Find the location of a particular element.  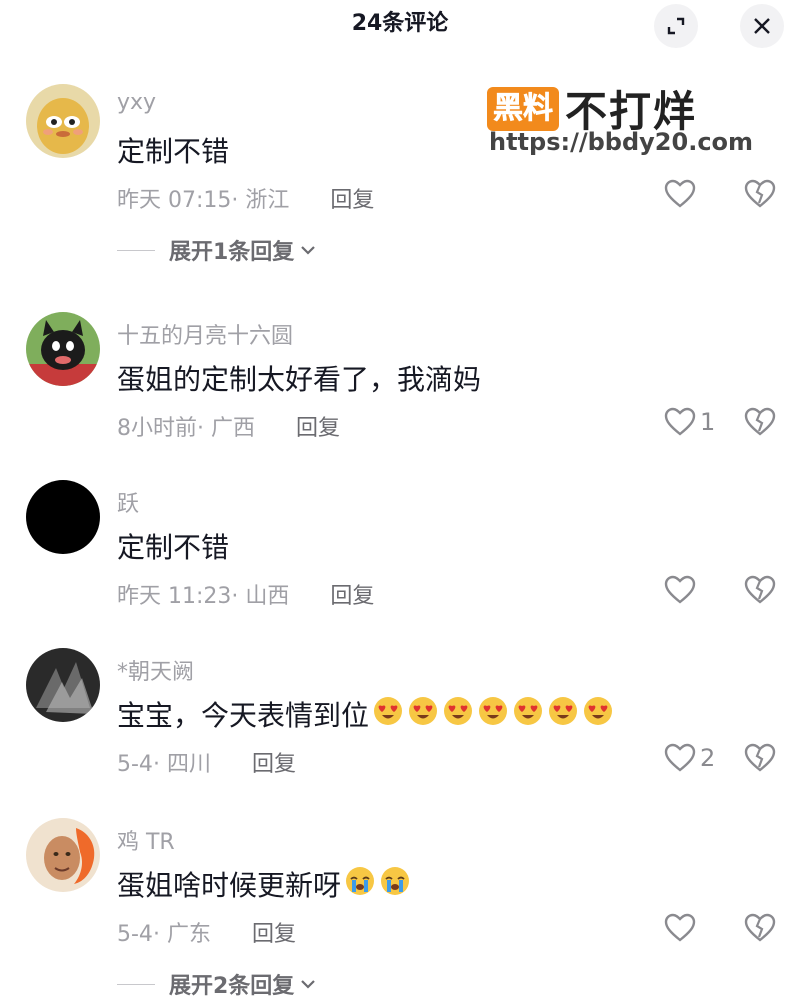

watermark-url: https://bbdy20.com is located at coordinates (621, 142).